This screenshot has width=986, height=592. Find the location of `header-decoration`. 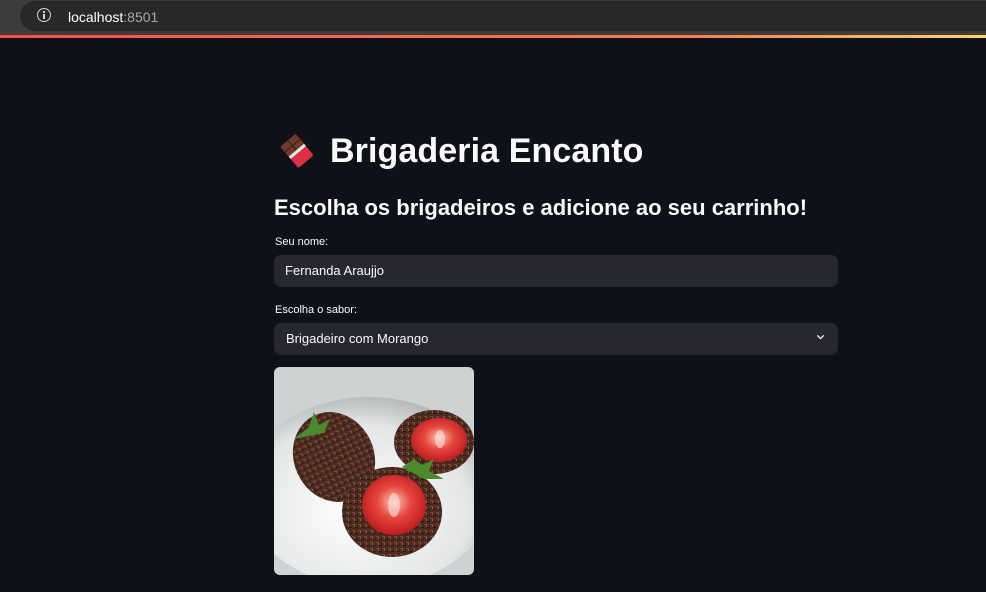

header-decoration is located at coordinates (493, 36).